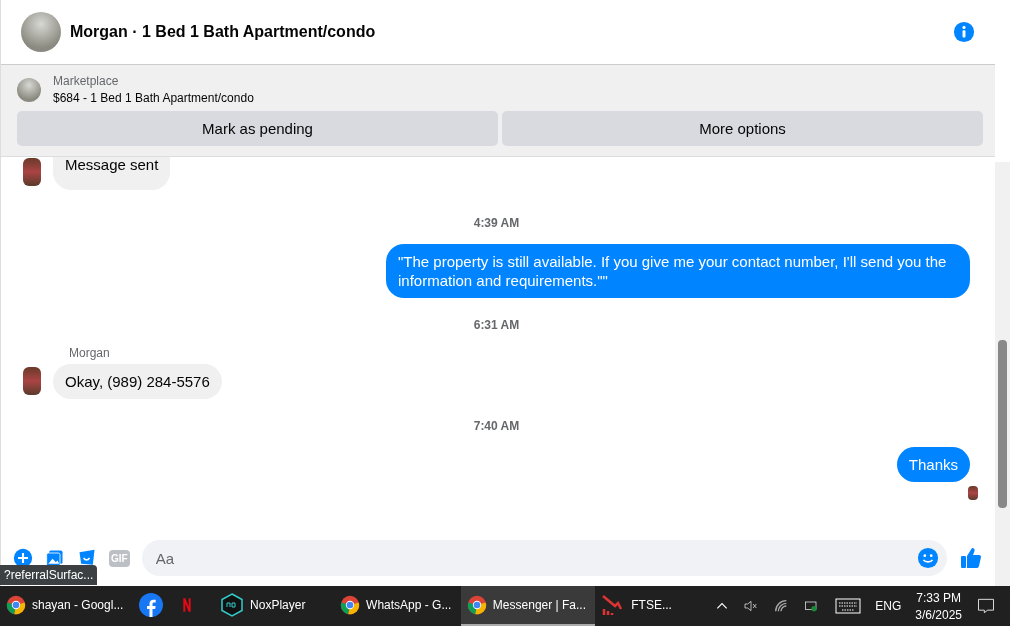  What do you see at coordinates (274, 606) in the screenshot?
I see `taskbar-item: NoxPlayer` at bounding box center [274, 606].